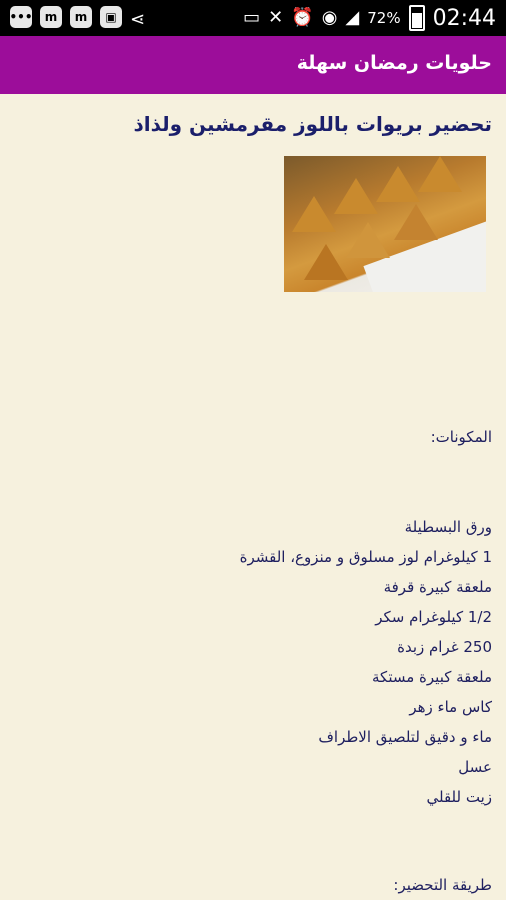  What do you see at coordinates (253, 65) in the screenshot?
I see `app-bar: حلويات رمضان سهلة` at bounding box center [253, 65].